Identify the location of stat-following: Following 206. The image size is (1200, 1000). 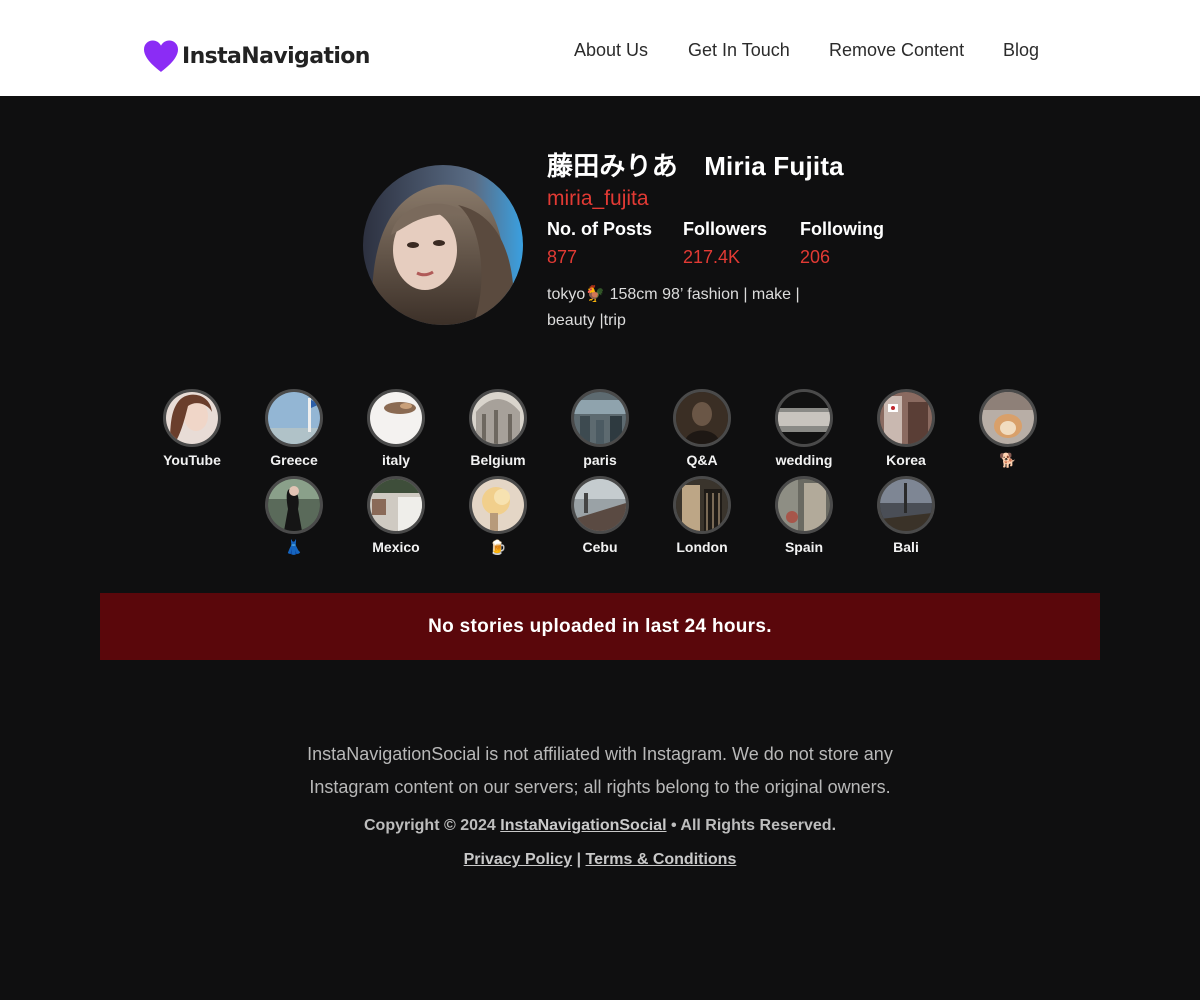
(842, 244).